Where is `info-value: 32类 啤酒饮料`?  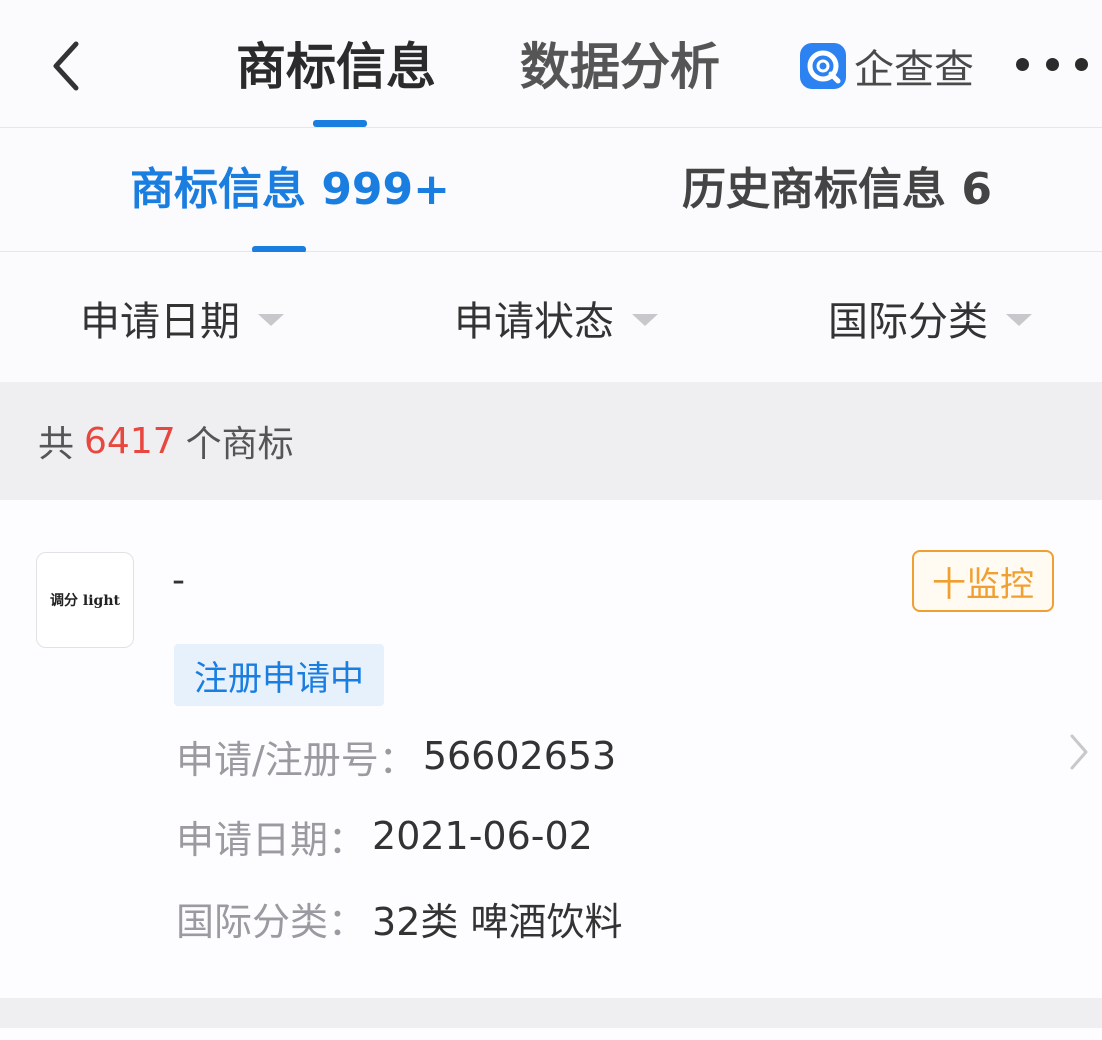 info-value: 32类 啤酒饮料 is located at coordinates (497, 921).